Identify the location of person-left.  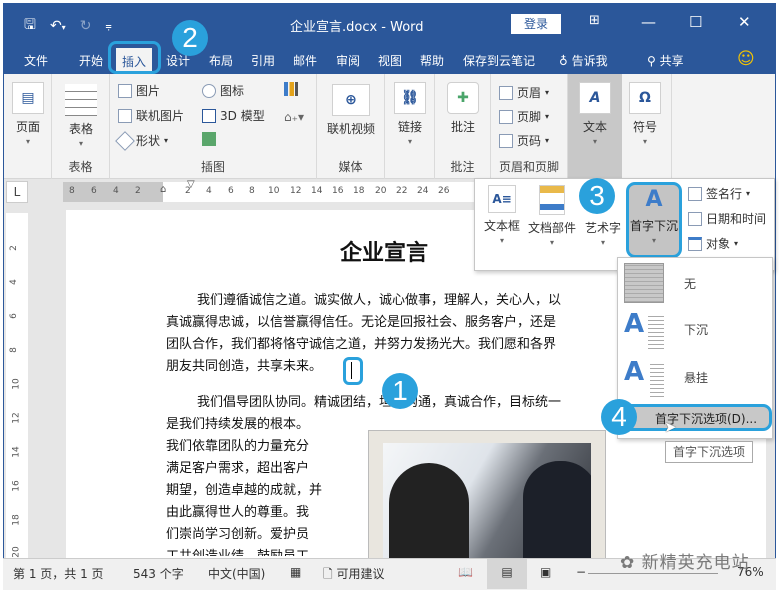
(429, 512).